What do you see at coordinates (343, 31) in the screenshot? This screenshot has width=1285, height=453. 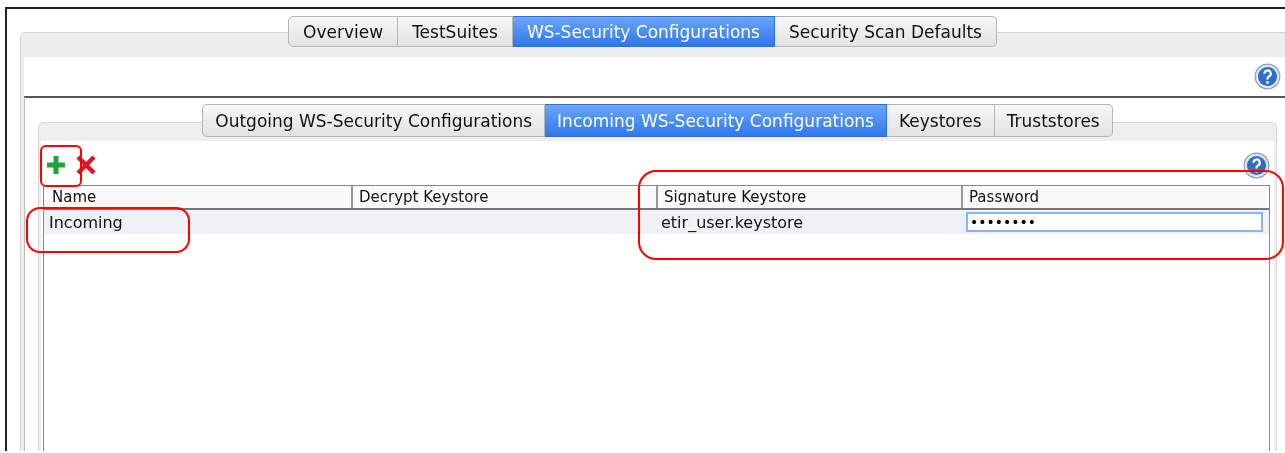 I see `tab: Overview` at bounding box center [343, 31].